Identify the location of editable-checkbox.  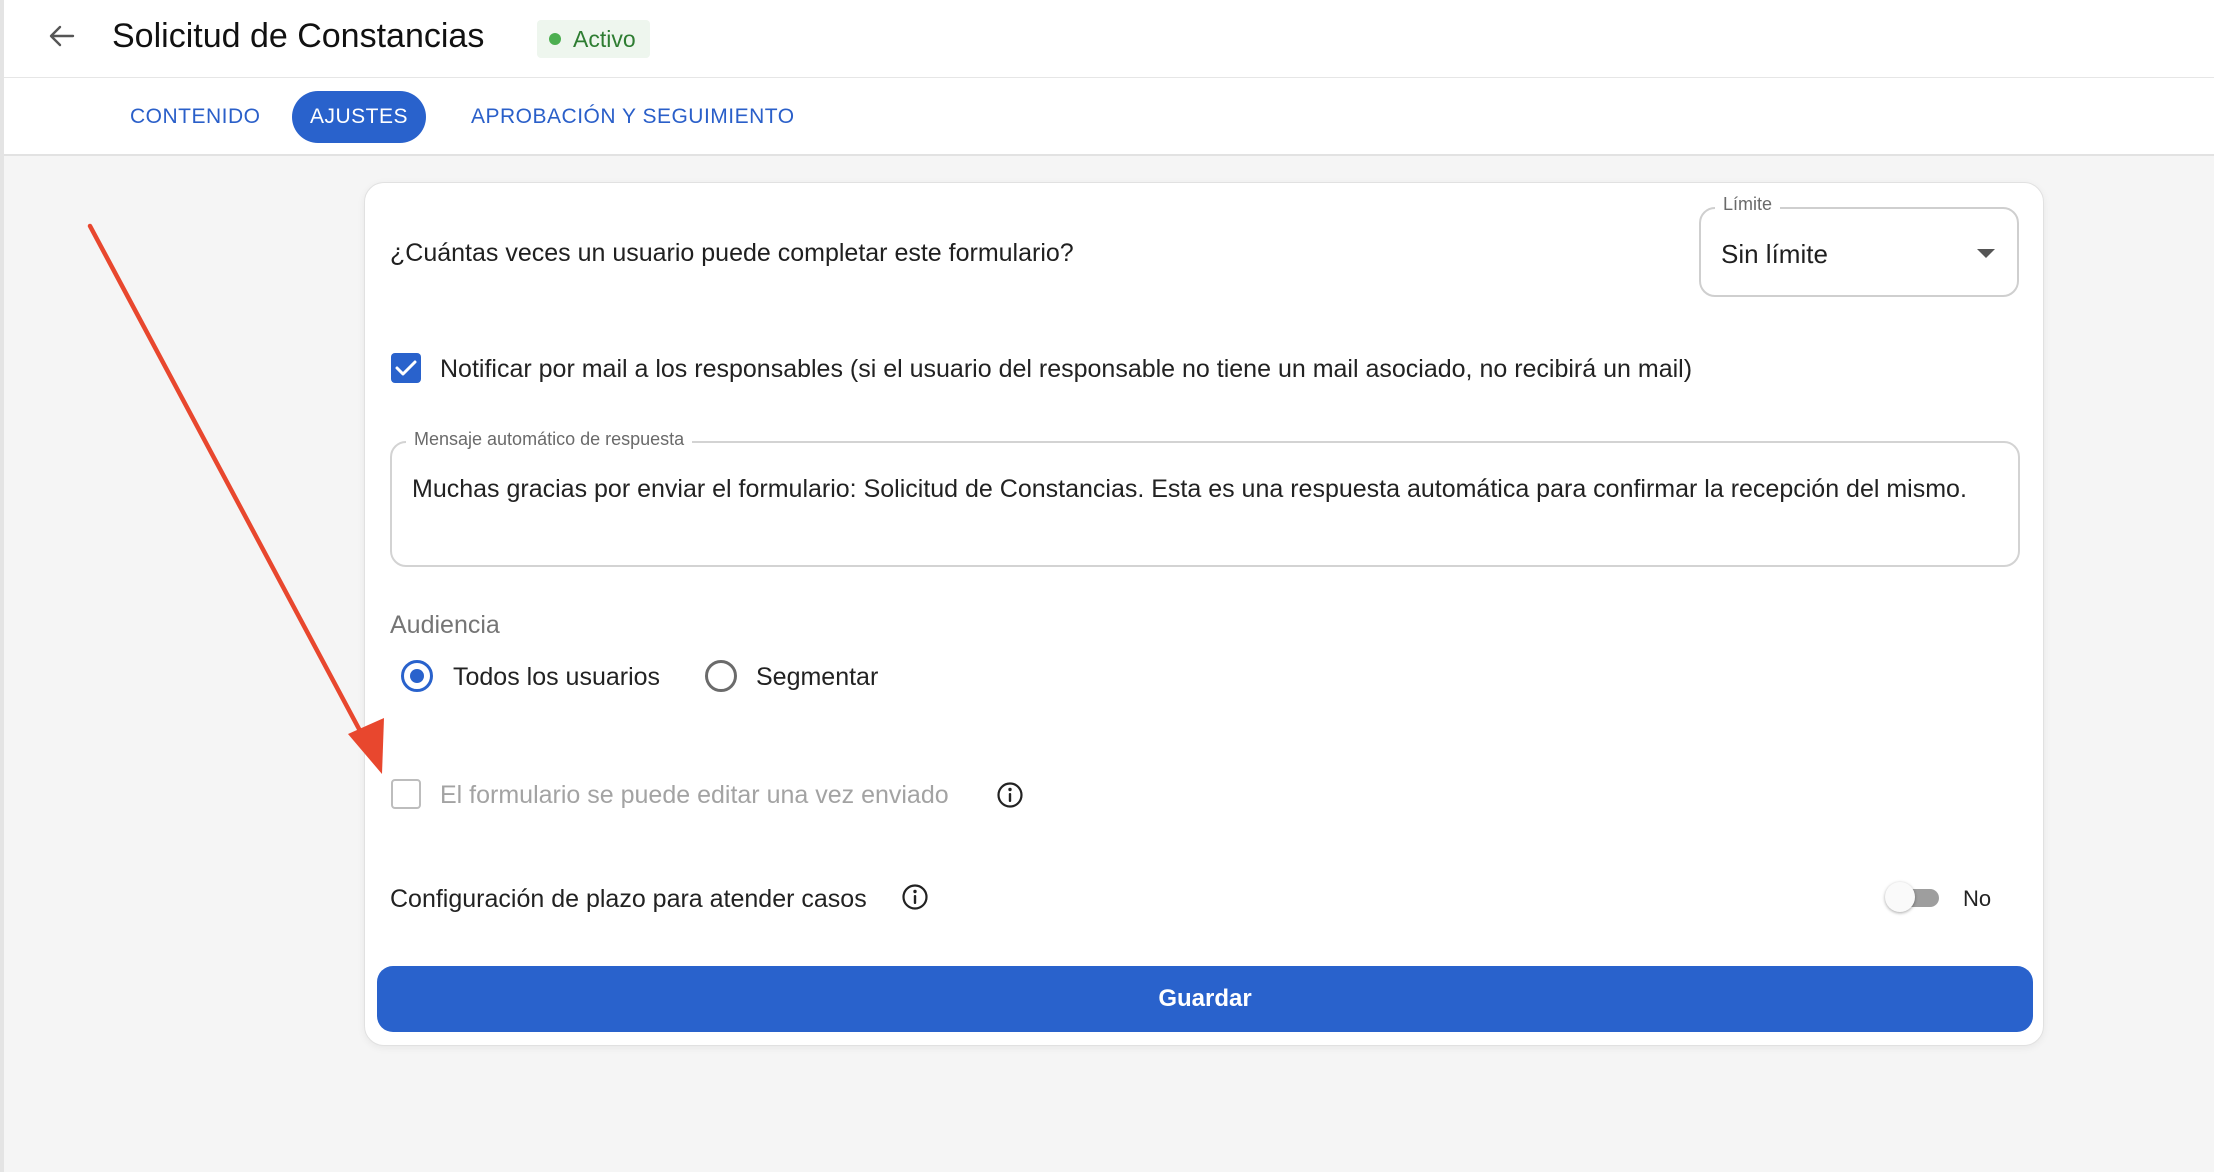
(406, 794).